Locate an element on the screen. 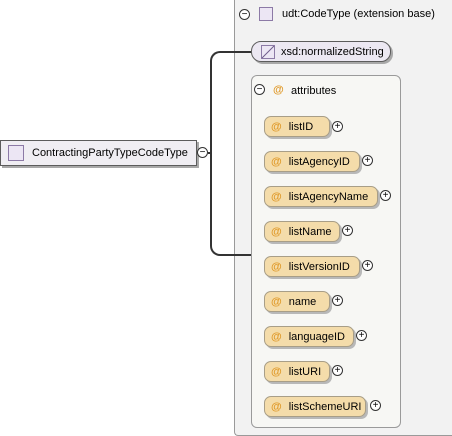  extension-label: udt:CodeType (extension base) is located at coordinates (358, 14).